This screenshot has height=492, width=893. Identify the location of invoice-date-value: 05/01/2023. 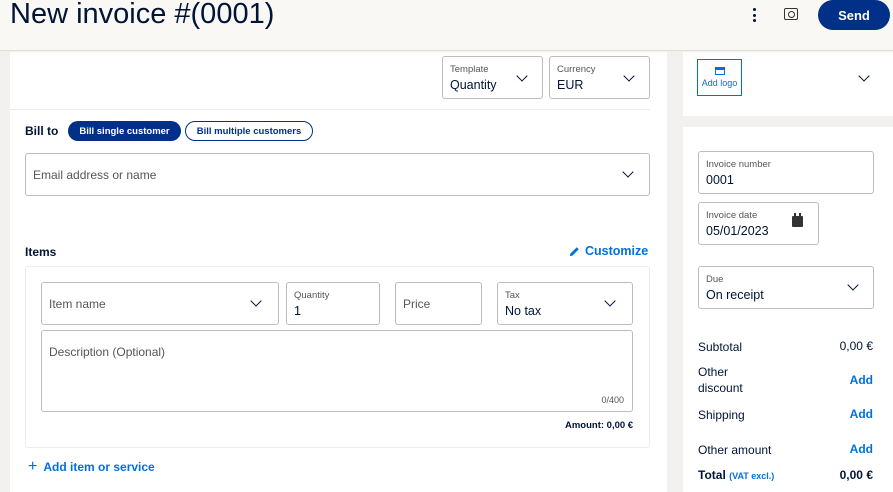
(737, 231).